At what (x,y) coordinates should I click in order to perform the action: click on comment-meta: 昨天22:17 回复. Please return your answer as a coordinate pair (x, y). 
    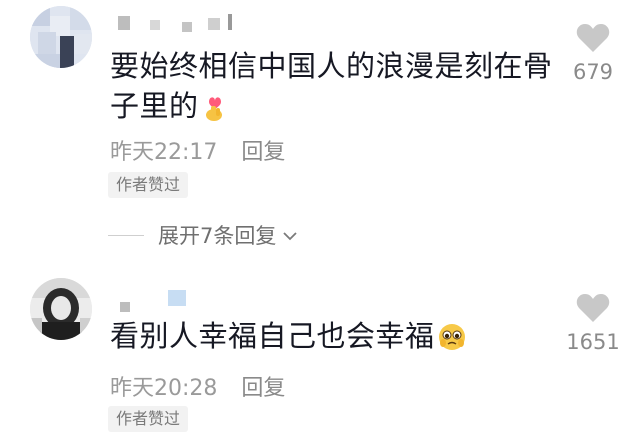
    Looking at the image, I should click on (197, 150).